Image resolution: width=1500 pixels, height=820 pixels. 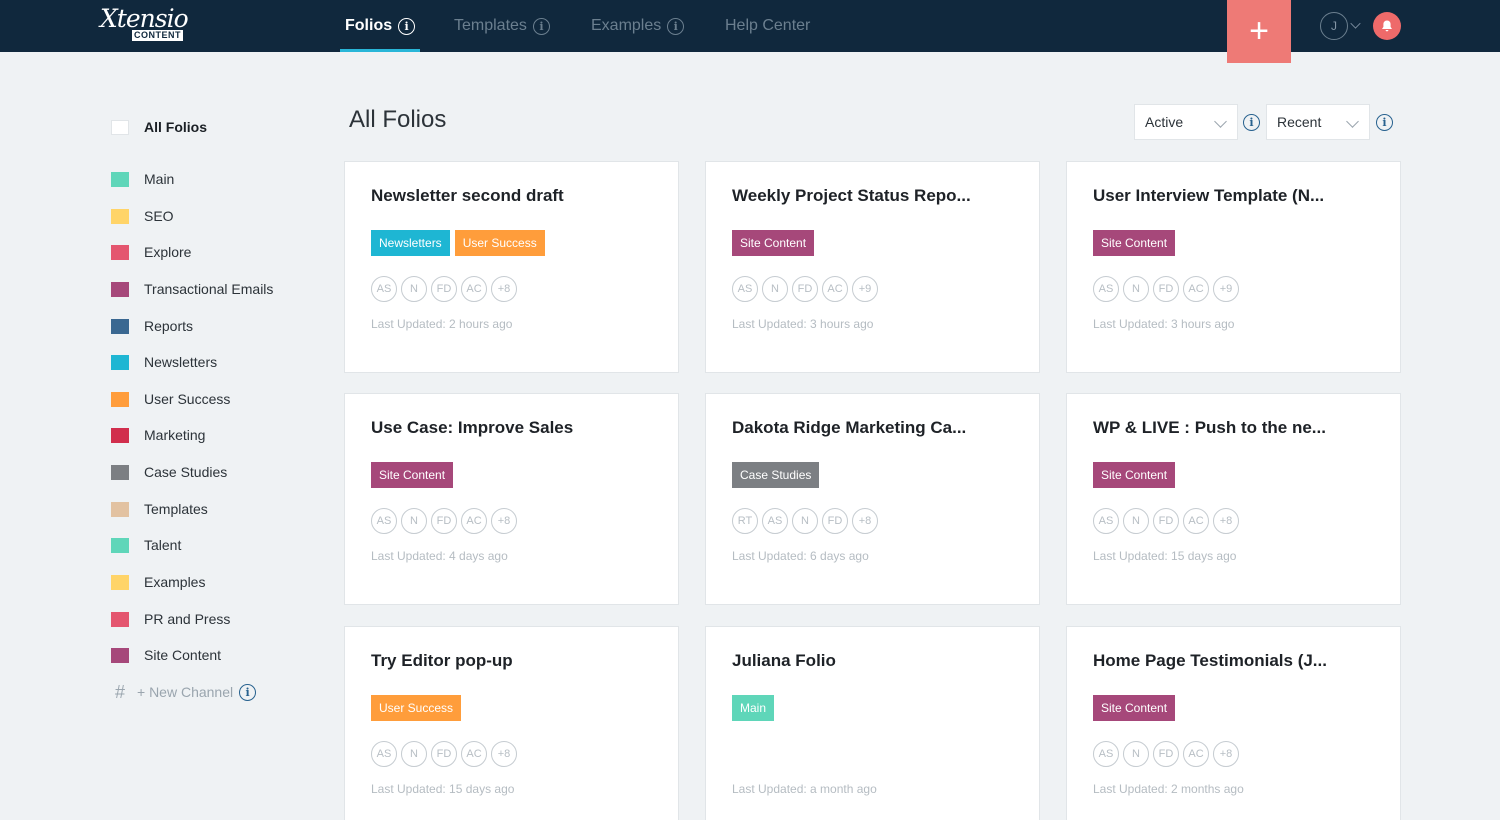 What do you see at coordinates (638, 26) in the screenshot?
I see `tab-examples: Examples i` at bounding box center [638, 26].